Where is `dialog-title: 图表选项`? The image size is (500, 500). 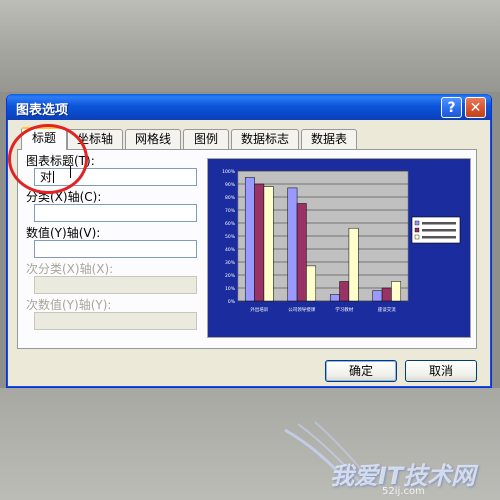
dialog-title: 图表选项 is located at coordinates (42, 110).